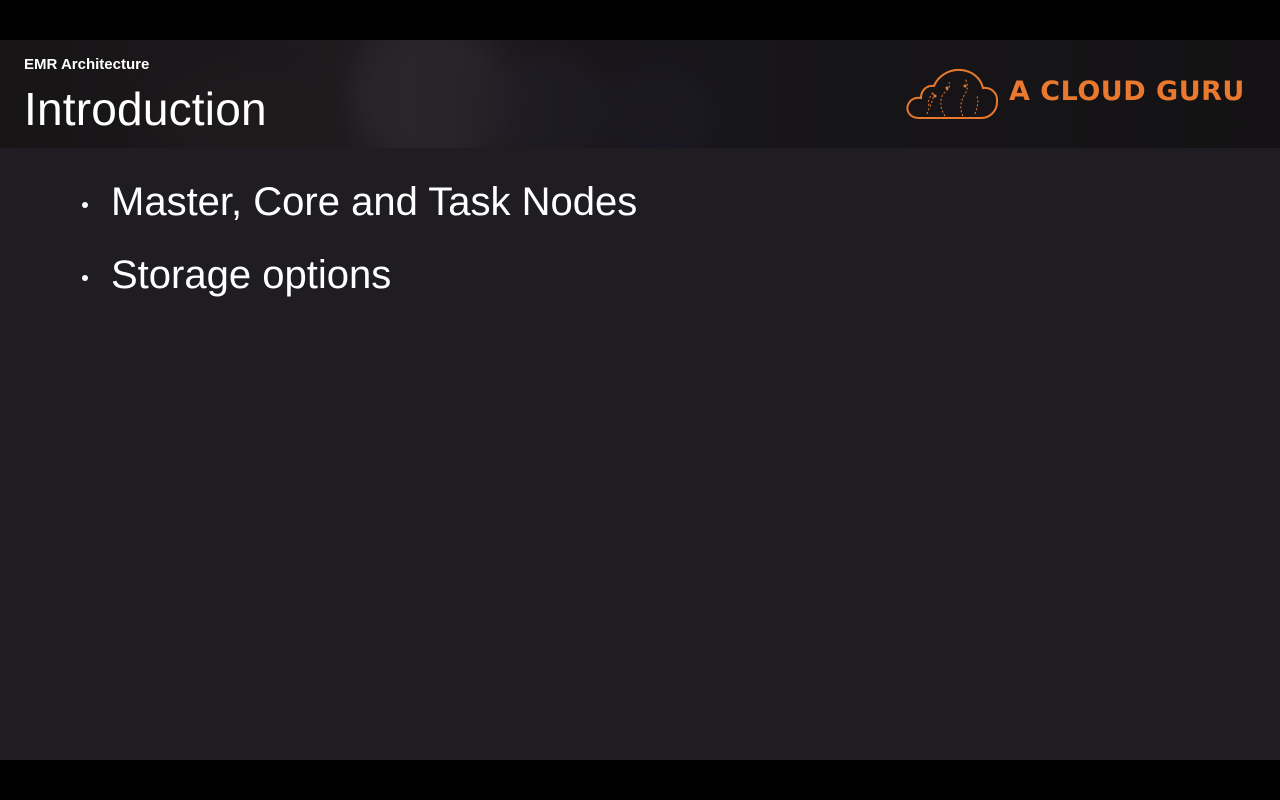 Image resolution: width=1280 pixels, height=800 pixels. I want to click on cloud-icon, so click(952, 93).